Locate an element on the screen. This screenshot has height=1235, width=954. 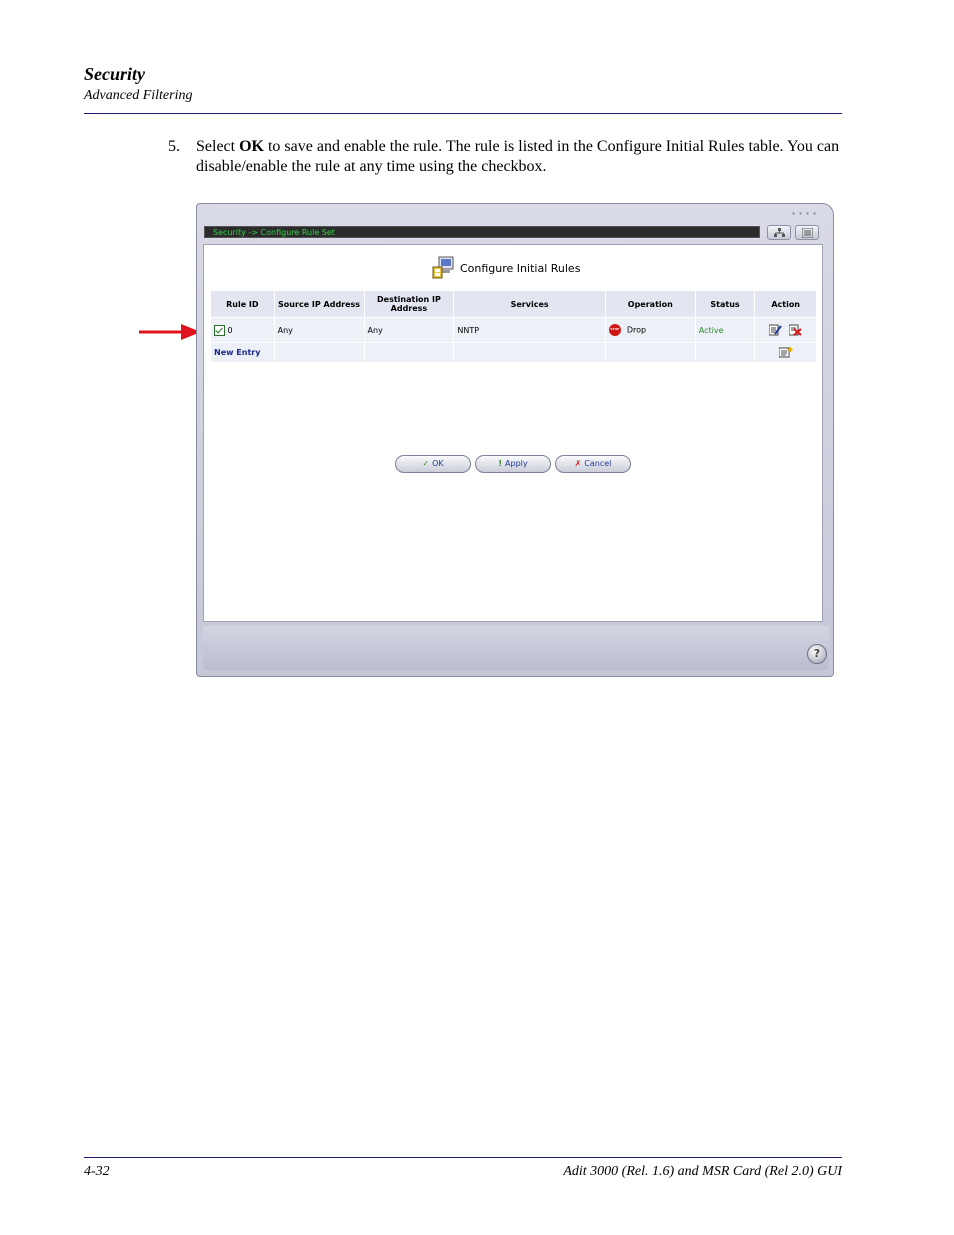
step-text-bold: OK is located at coordinates (251, 146).